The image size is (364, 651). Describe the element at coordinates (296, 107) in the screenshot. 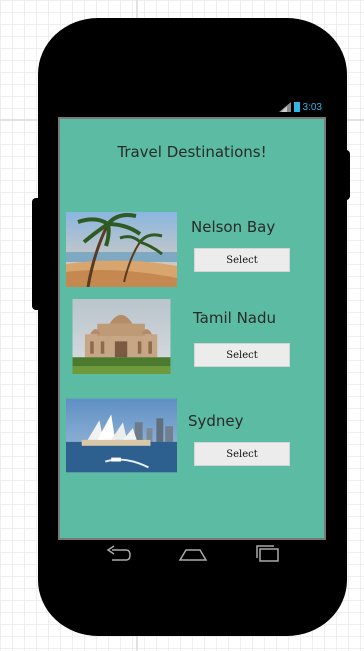

I see `battery-icon` at that location.